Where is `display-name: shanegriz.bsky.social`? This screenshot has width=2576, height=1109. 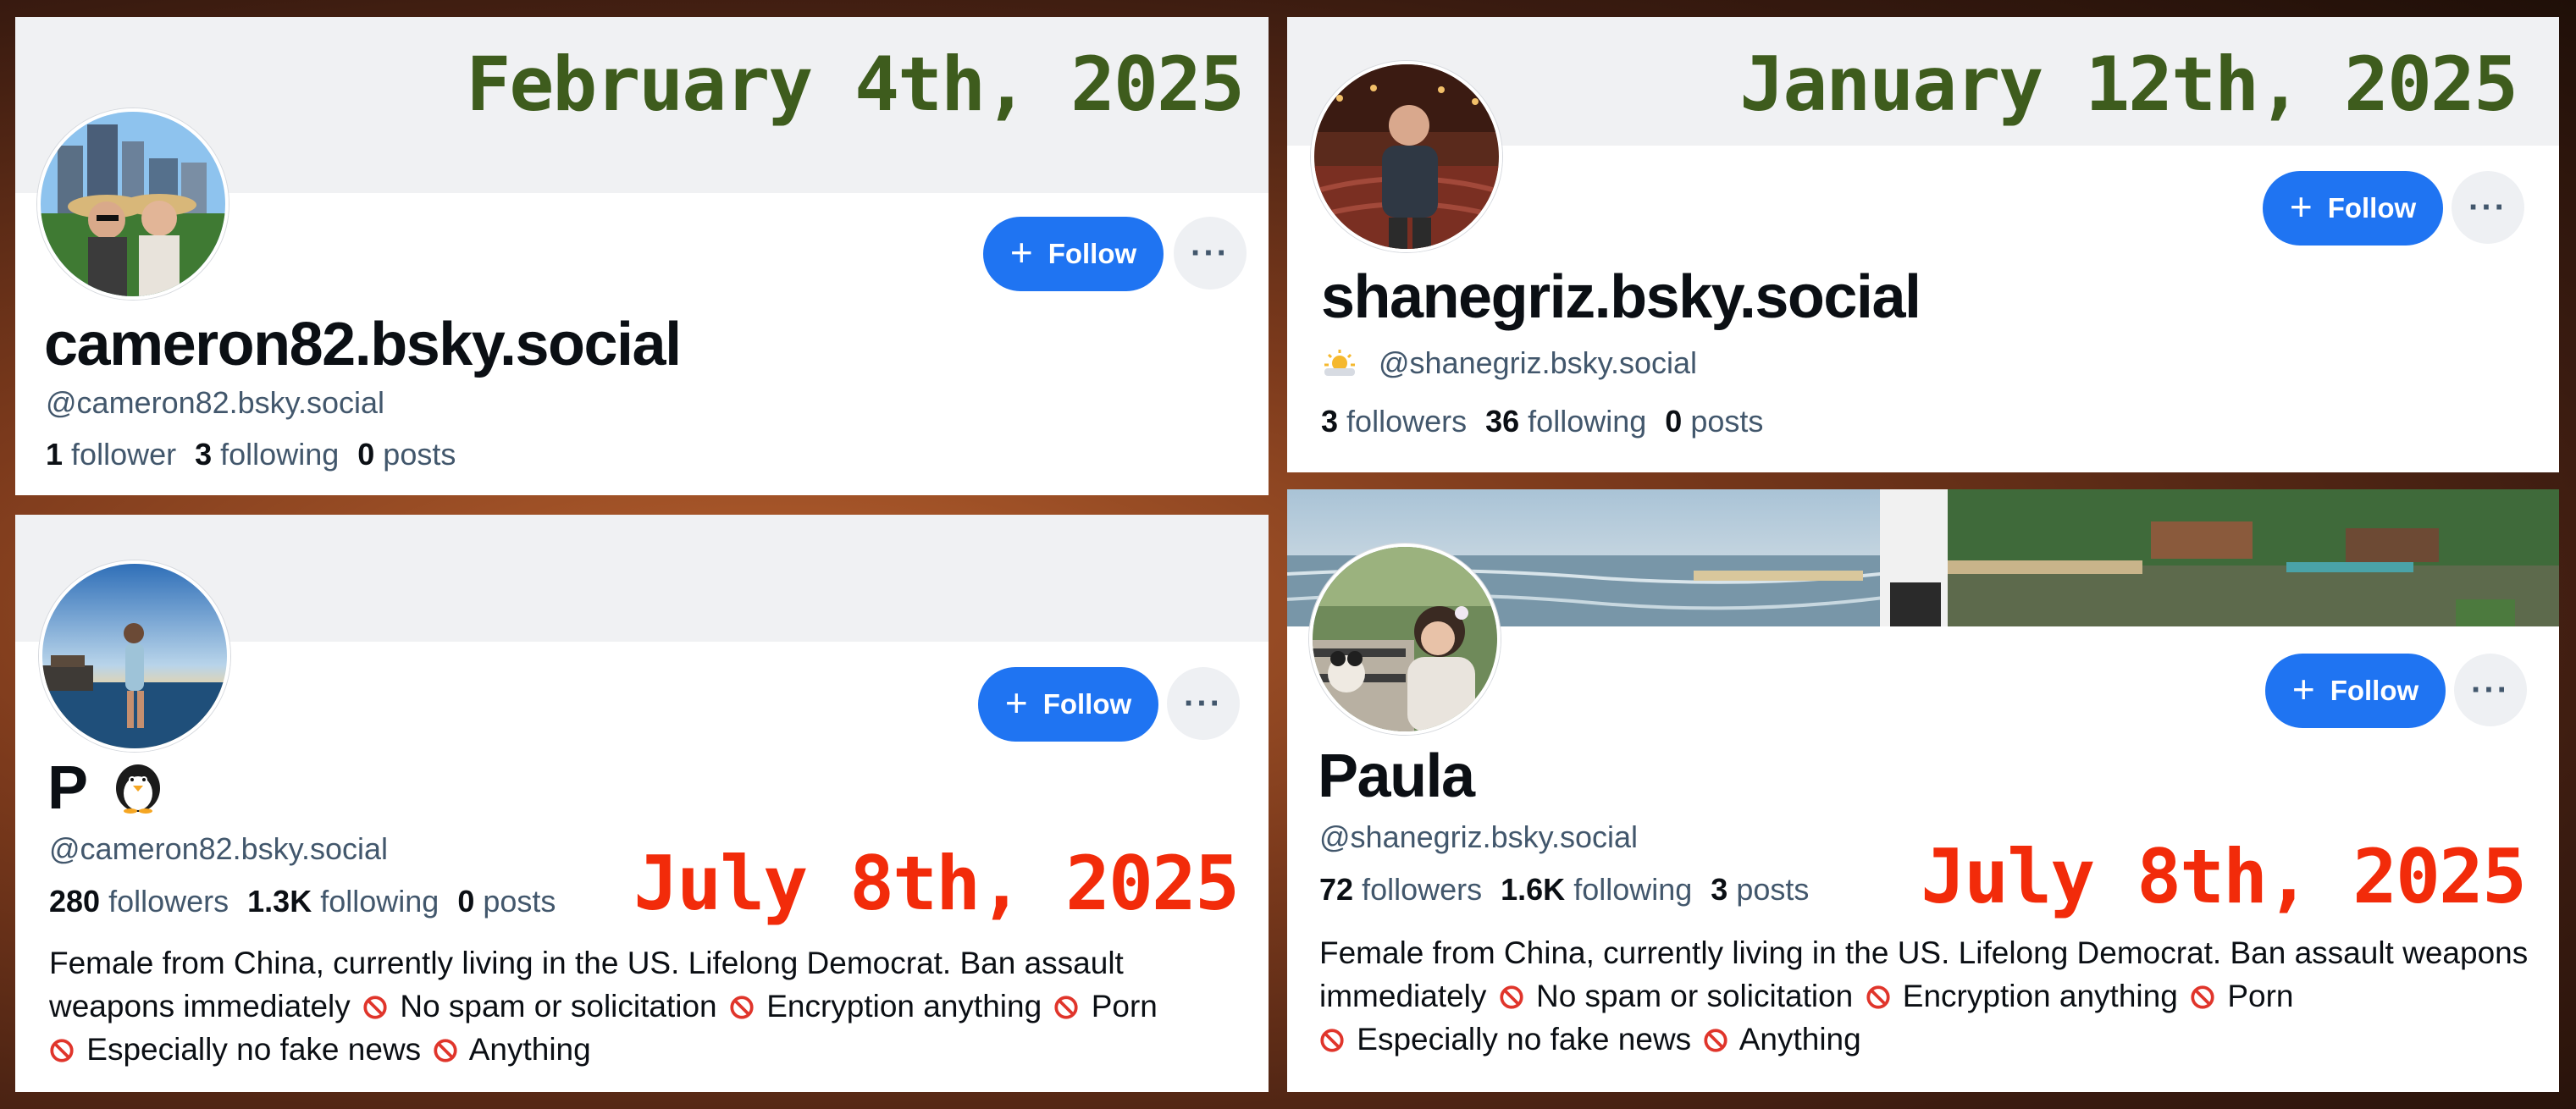 display-name: shanegriz.bsky.social is located at coordinates (1621, 297).